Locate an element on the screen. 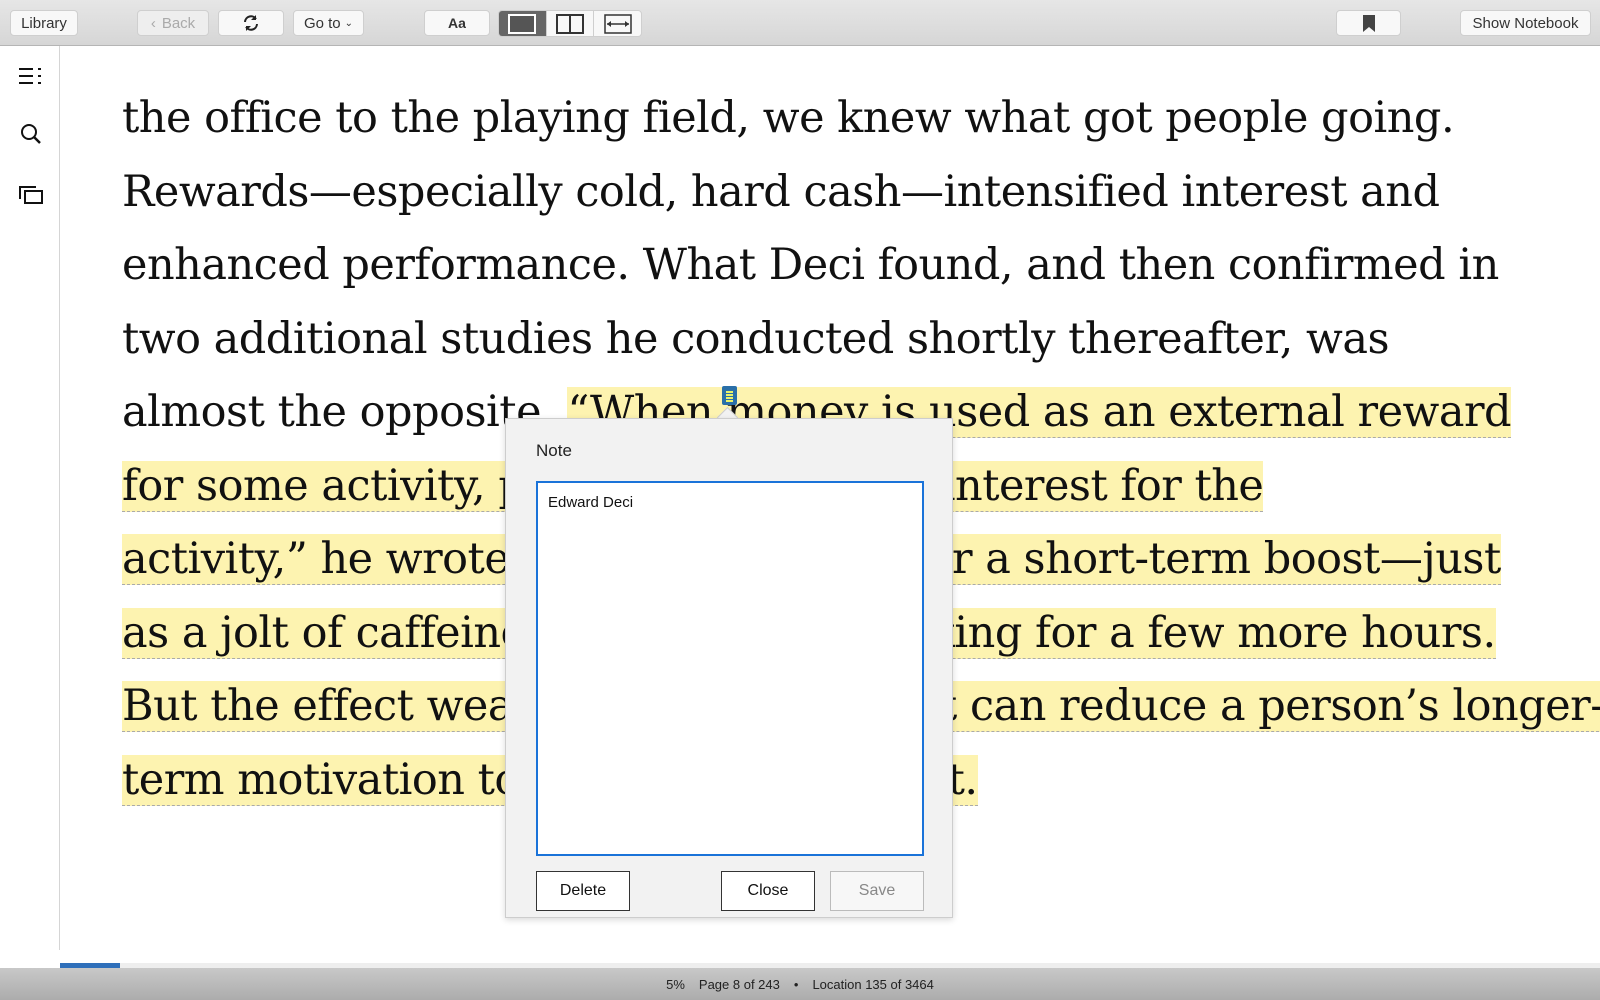  status-bar: 5% Page 8 of 243 • Location 135 of 3464 is located at coordinates (800, 984).